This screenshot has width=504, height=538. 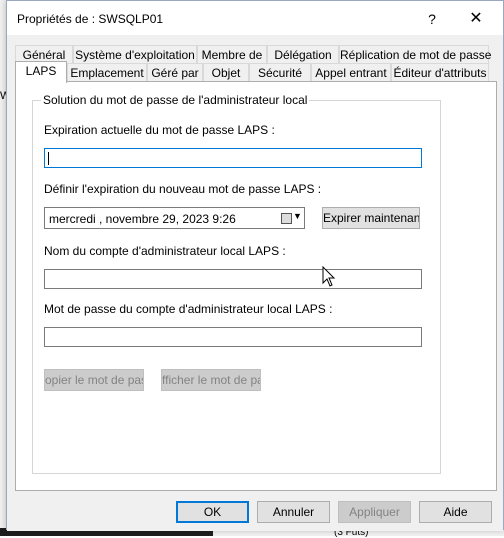 I want to click on apply-button: Appliquer, so click(x=374, y=512).